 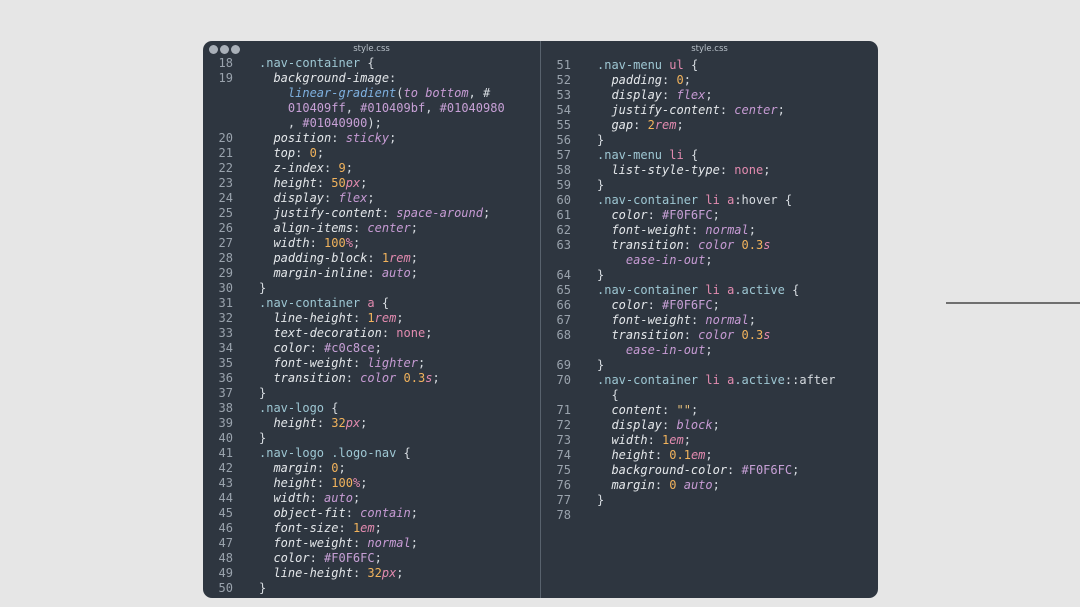 What do you see at coordinates (313, 228) in the screenshot?
I see `code-token: align-items` at bounding box center [313, 228].